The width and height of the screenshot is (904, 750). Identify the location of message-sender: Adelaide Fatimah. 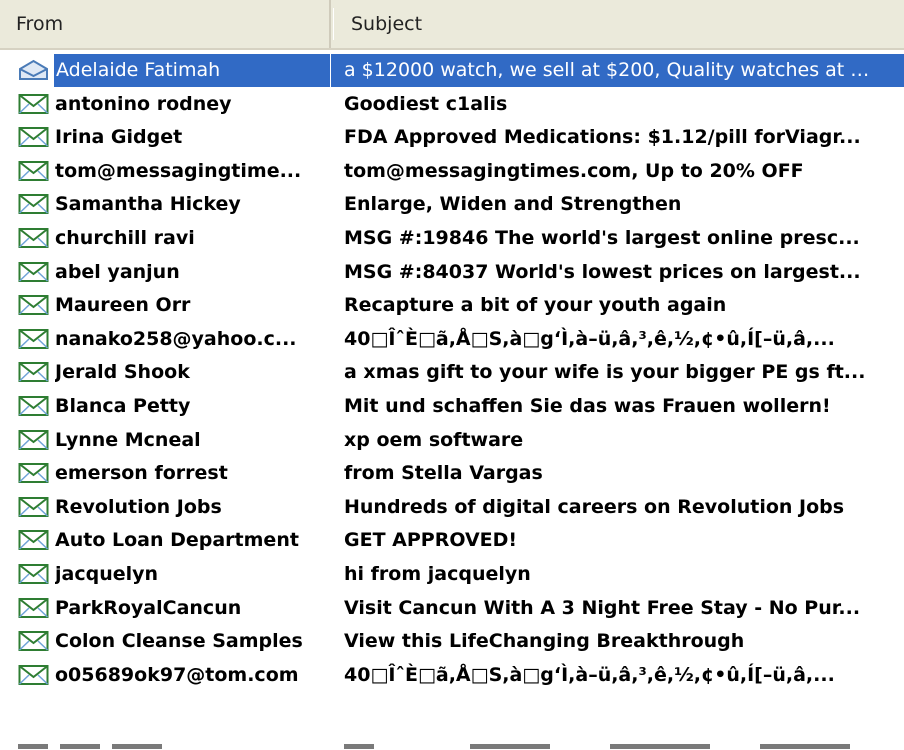
(192, 70).